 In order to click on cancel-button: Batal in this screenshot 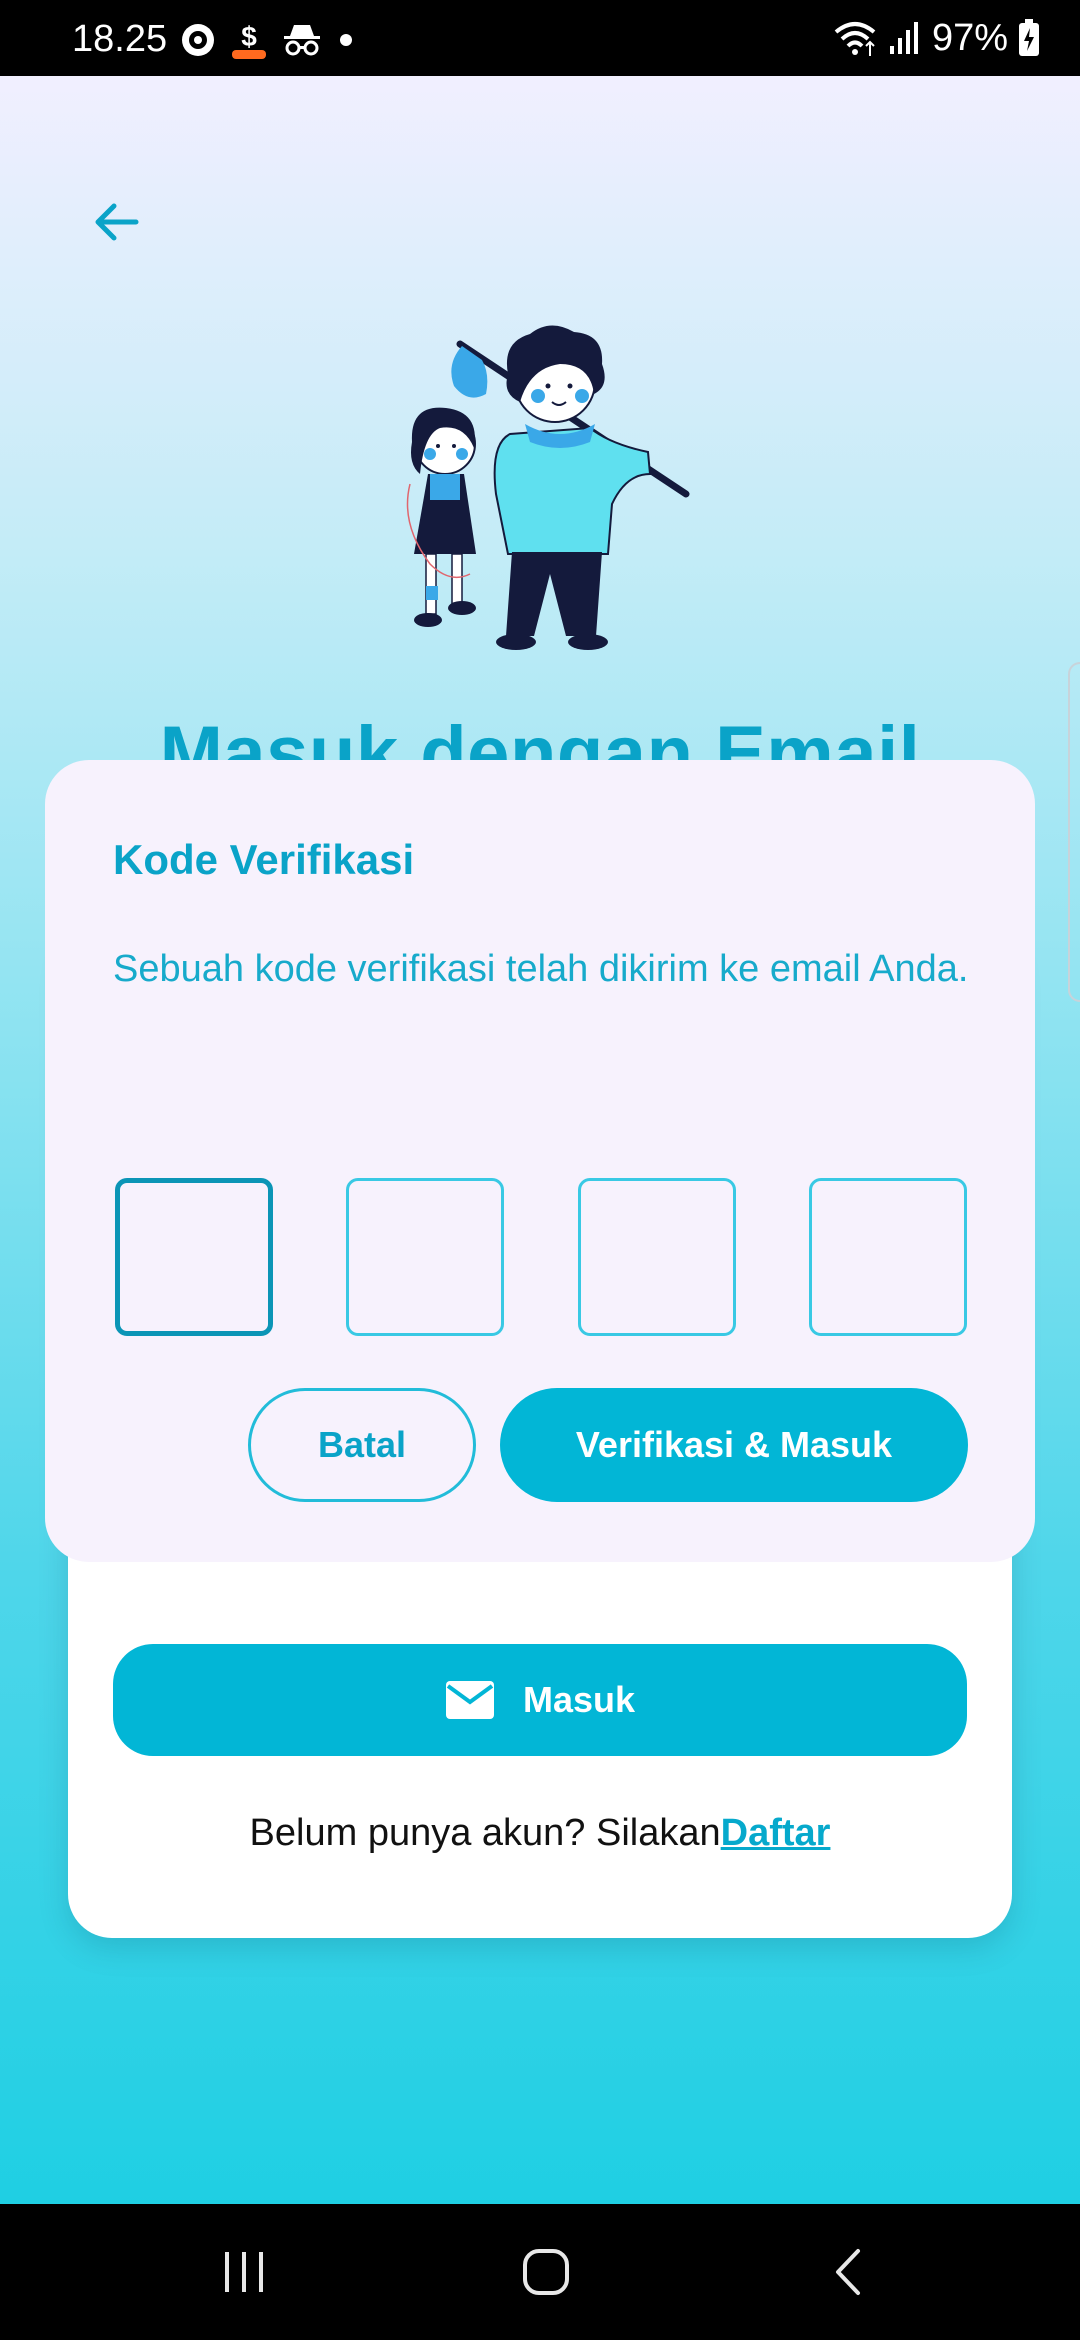, I will do `click(362, 1445)`.